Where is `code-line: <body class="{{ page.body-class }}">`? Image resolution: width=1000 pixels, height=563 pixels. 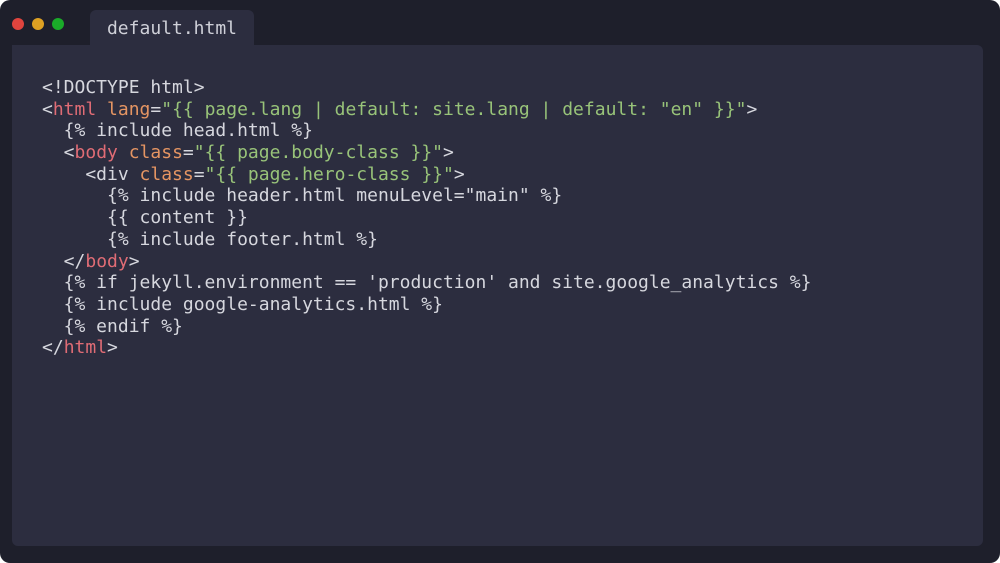 code-line: <body class="{{ page.body-class }}"> is located at coordinates (426, 153).